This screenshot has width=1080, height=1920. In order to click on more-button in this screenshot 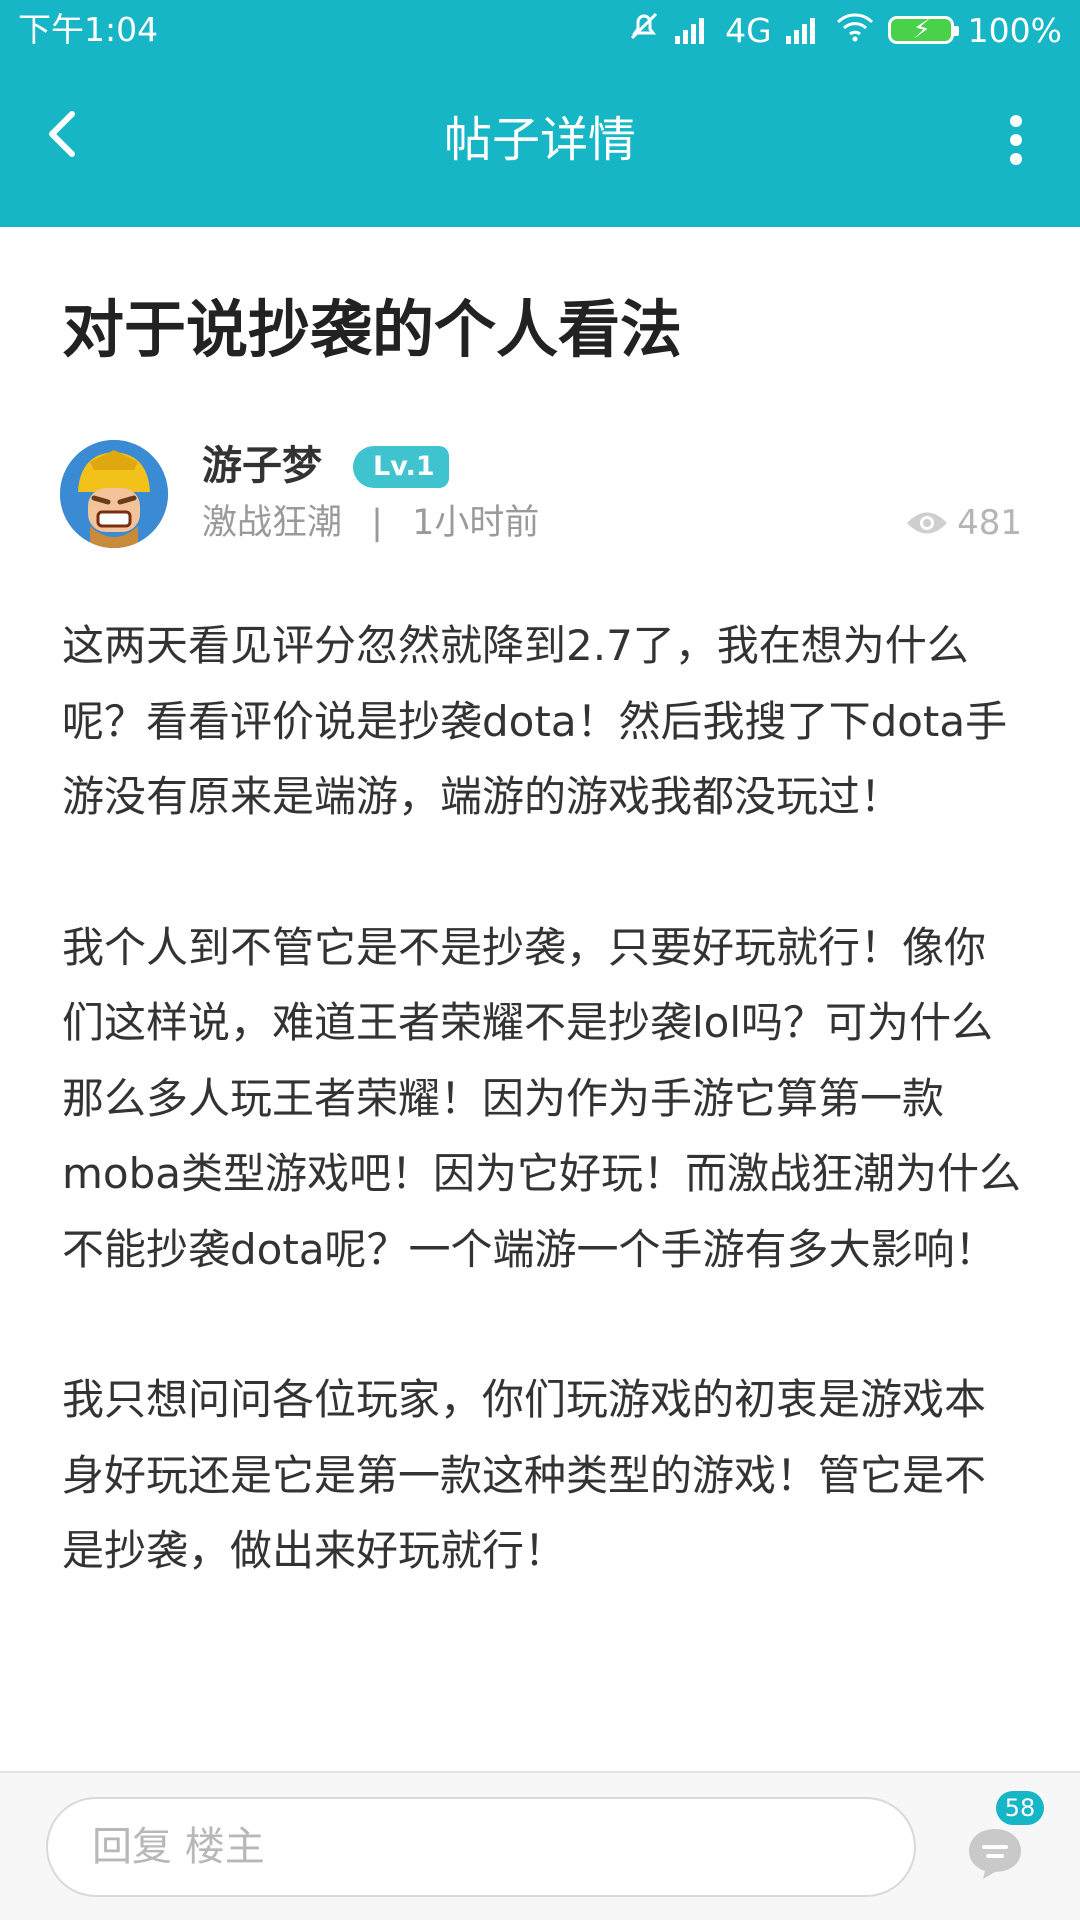, I will do `click(1016, 140)`.